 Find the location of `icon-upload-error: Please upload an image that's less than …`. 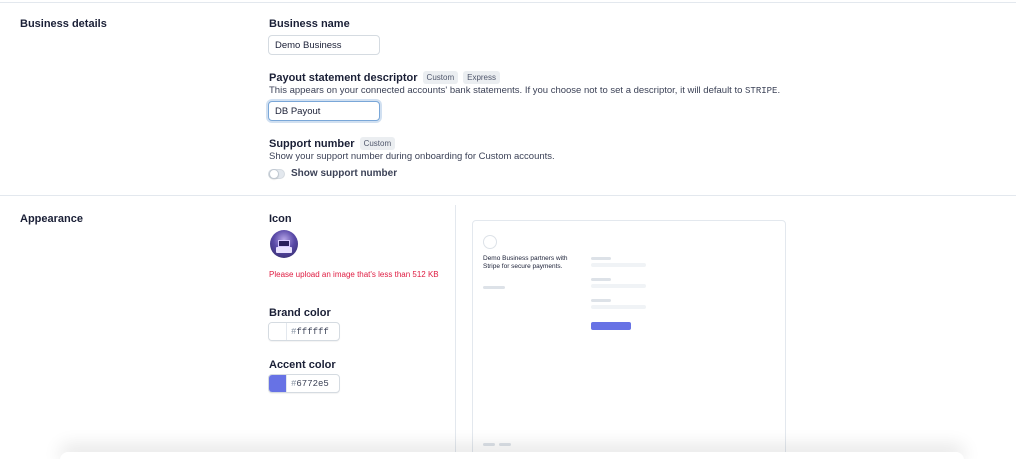

icon-upload-error: Please upload an image that's less than … is located at coordinates (354, 274).